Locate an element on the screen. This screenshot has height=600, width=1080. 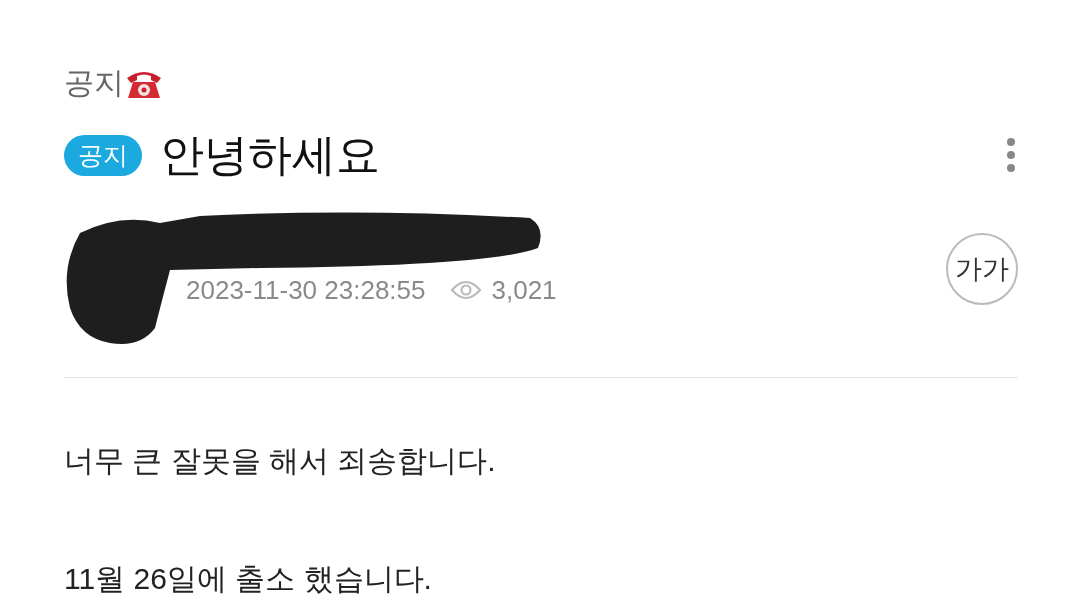
body-paragraph: 너무 큰 잘못을 해서 죄송합니다. is located at coordinates (280, 461).